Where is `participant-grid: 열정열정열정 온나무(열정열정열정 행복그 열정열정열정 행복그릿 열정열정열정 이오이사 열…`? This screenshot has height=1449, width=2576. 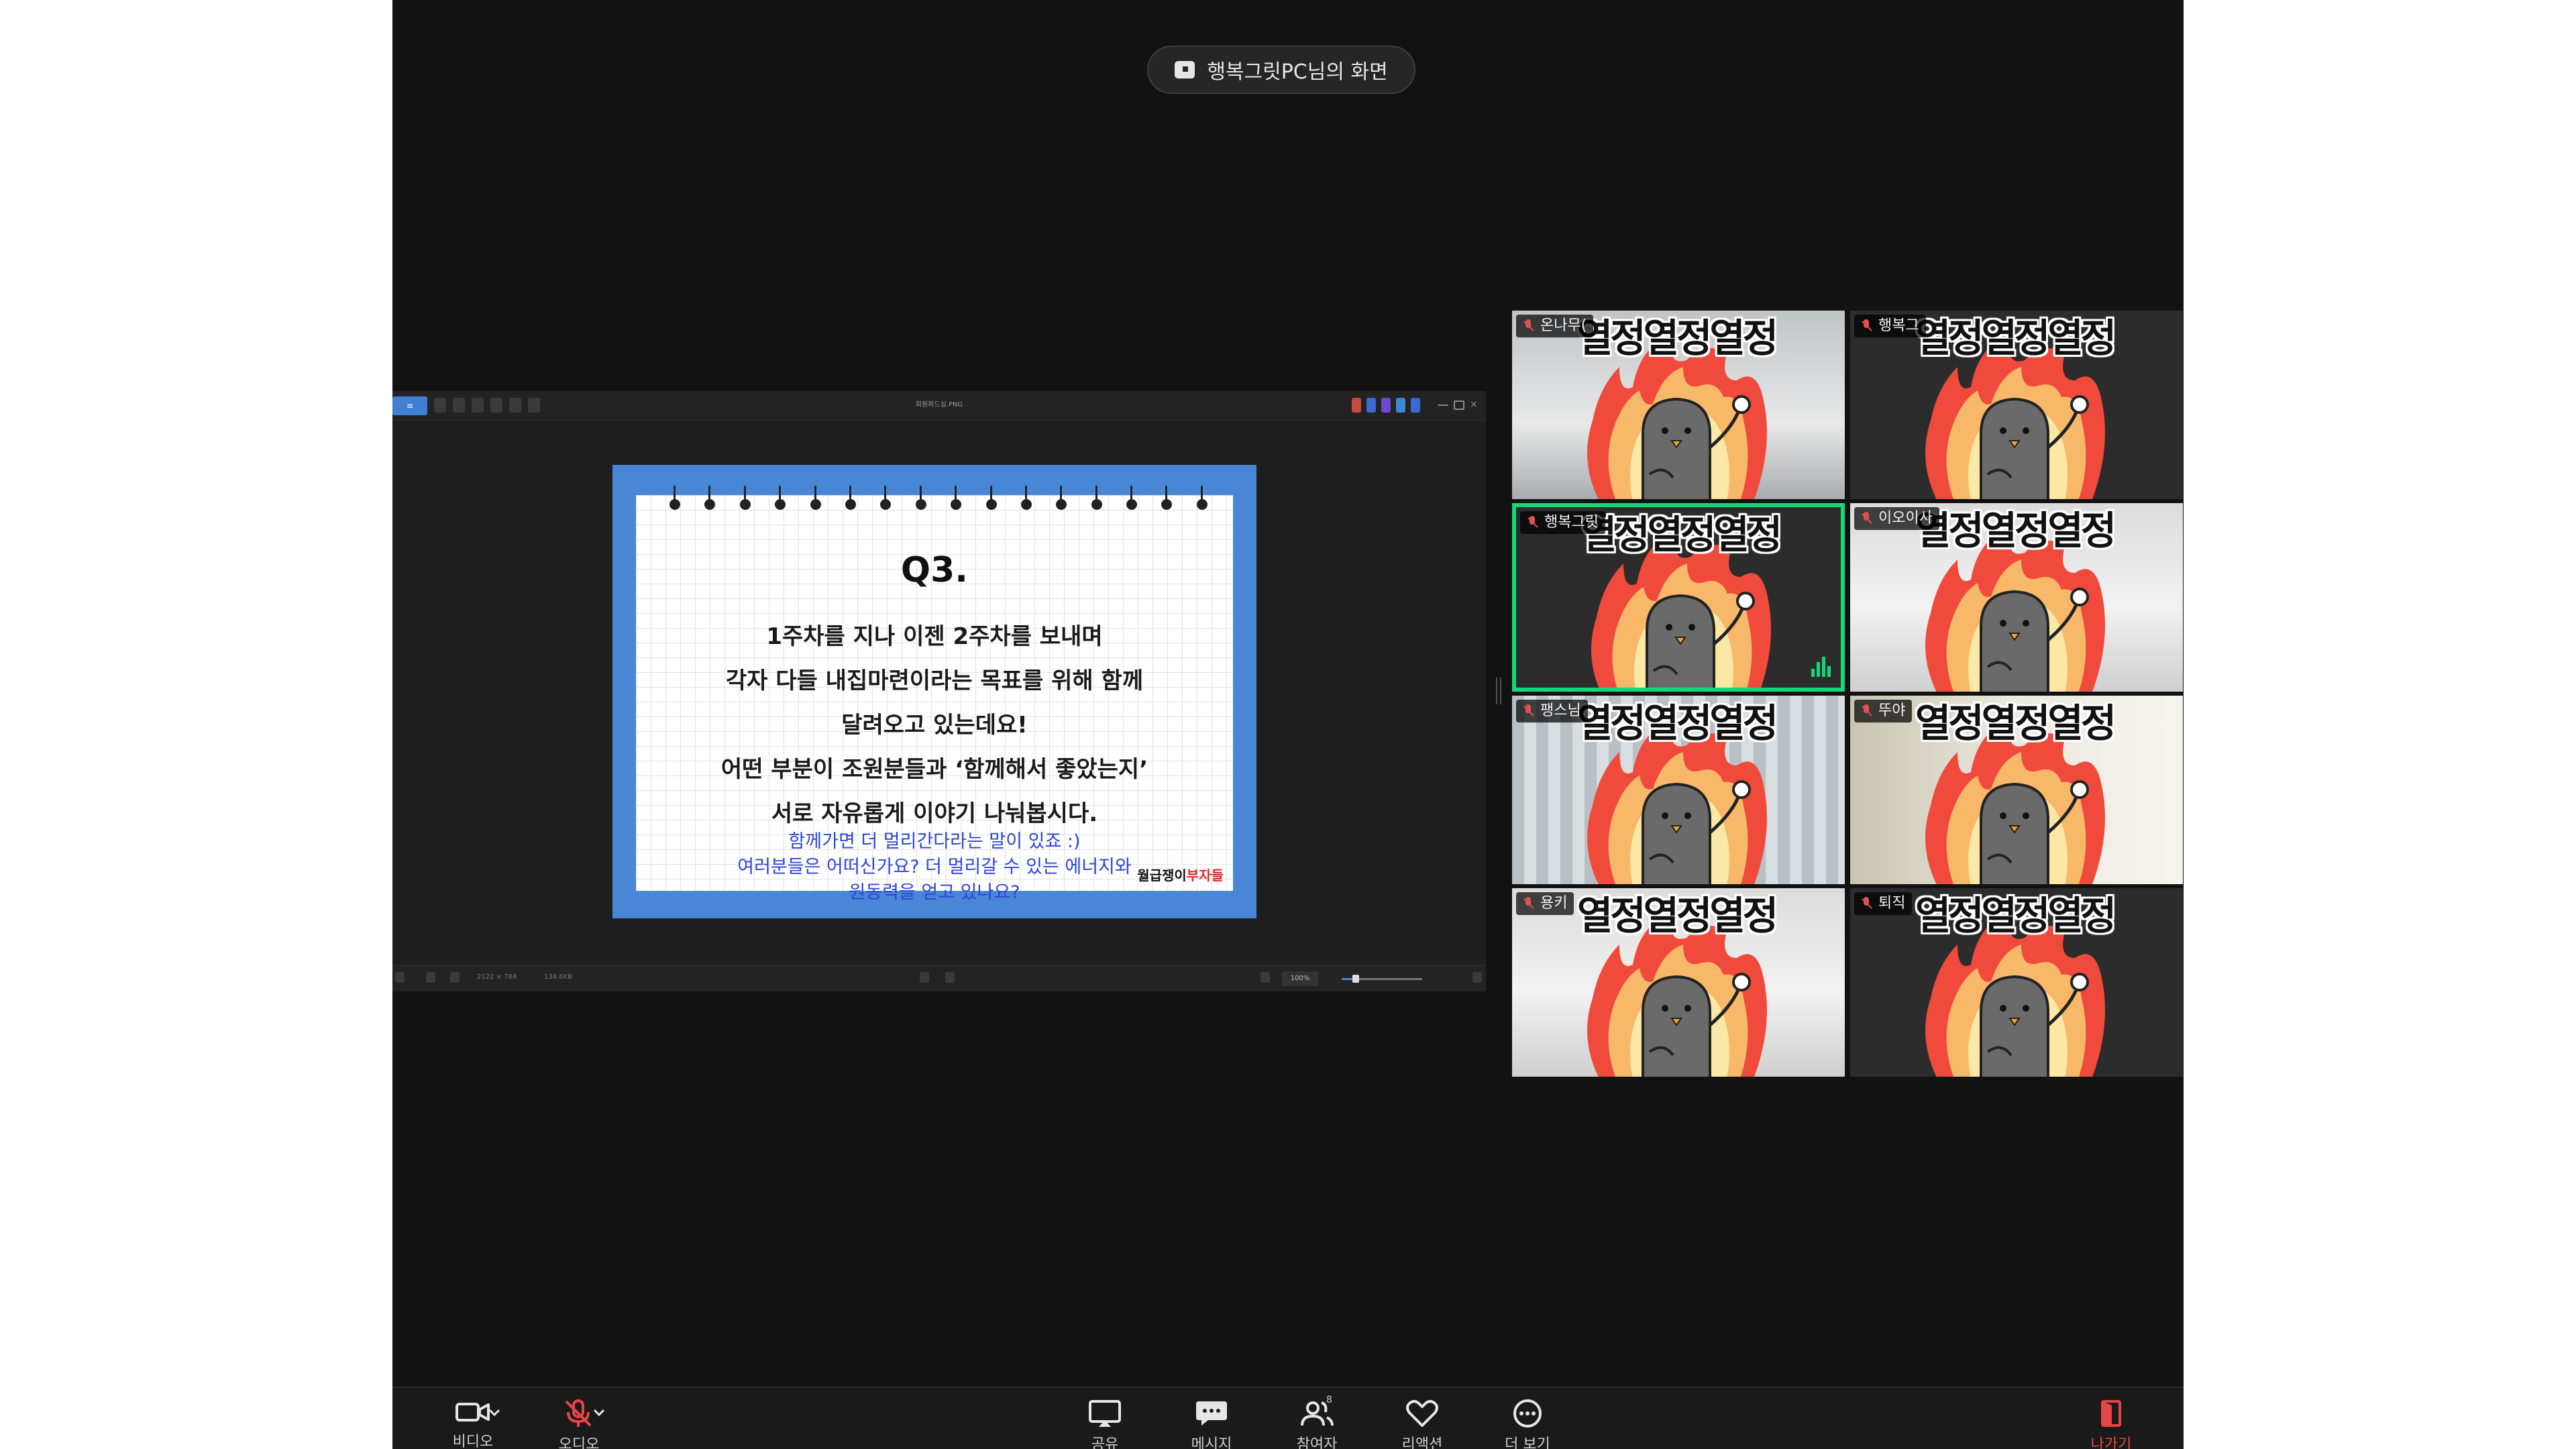
participant-grid: 열정열정열정 온나무(열정열정열정 행복그 열정열정열정 행복그릿 열정열정열정 이오이사 열… is located at coordinates (1847, 694).